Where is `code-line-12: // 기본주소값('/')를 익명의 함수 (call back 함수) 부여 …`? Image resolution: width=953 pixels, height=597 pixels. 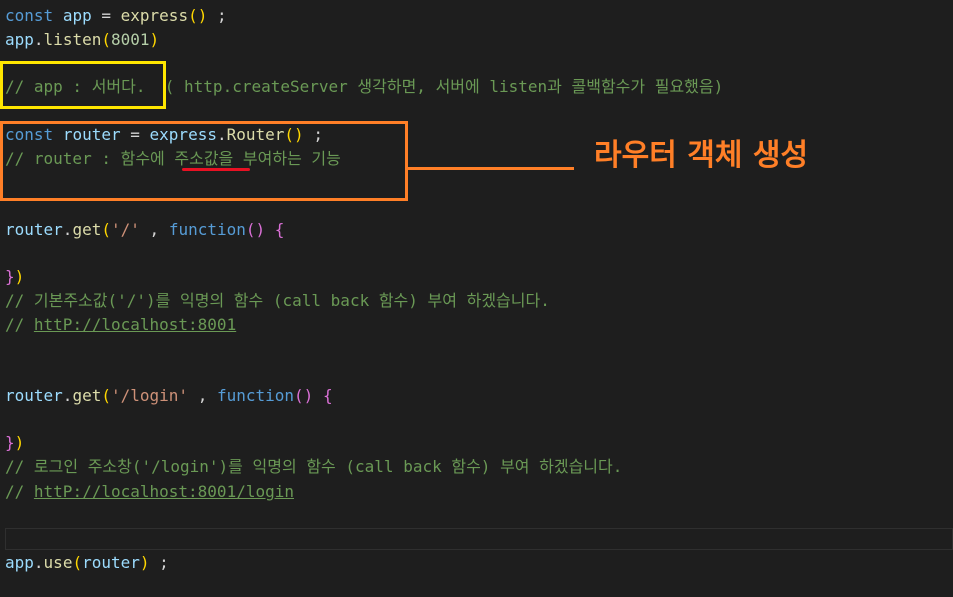
code-line-12: // 기본주소값('/')를 익명의 함수 (call back 함수) 부여 … is located at coordinates (277, 301).